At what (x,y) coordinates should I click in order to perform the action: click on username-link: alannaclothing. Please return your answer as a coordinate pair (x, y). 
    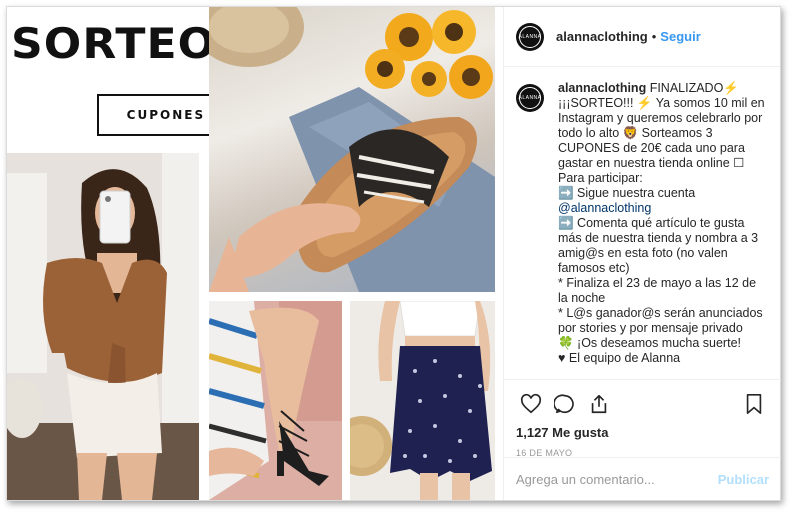
    Looking at the image, I should click on (602, 36).